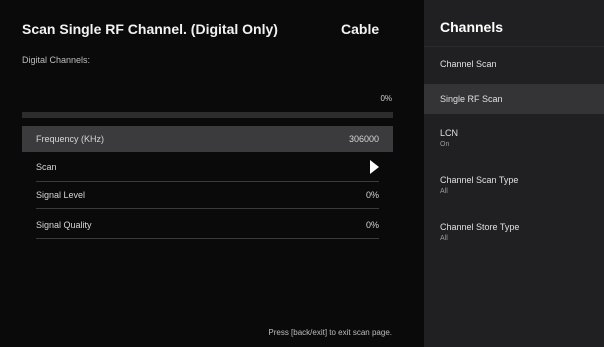 This screenshot has height=347, width=604. What do you see at coordinates (514, 99) in the screenshot?
I see `sidebar-item-single-rf-scan: Single RF Scan` at bounding box center [514, 99].